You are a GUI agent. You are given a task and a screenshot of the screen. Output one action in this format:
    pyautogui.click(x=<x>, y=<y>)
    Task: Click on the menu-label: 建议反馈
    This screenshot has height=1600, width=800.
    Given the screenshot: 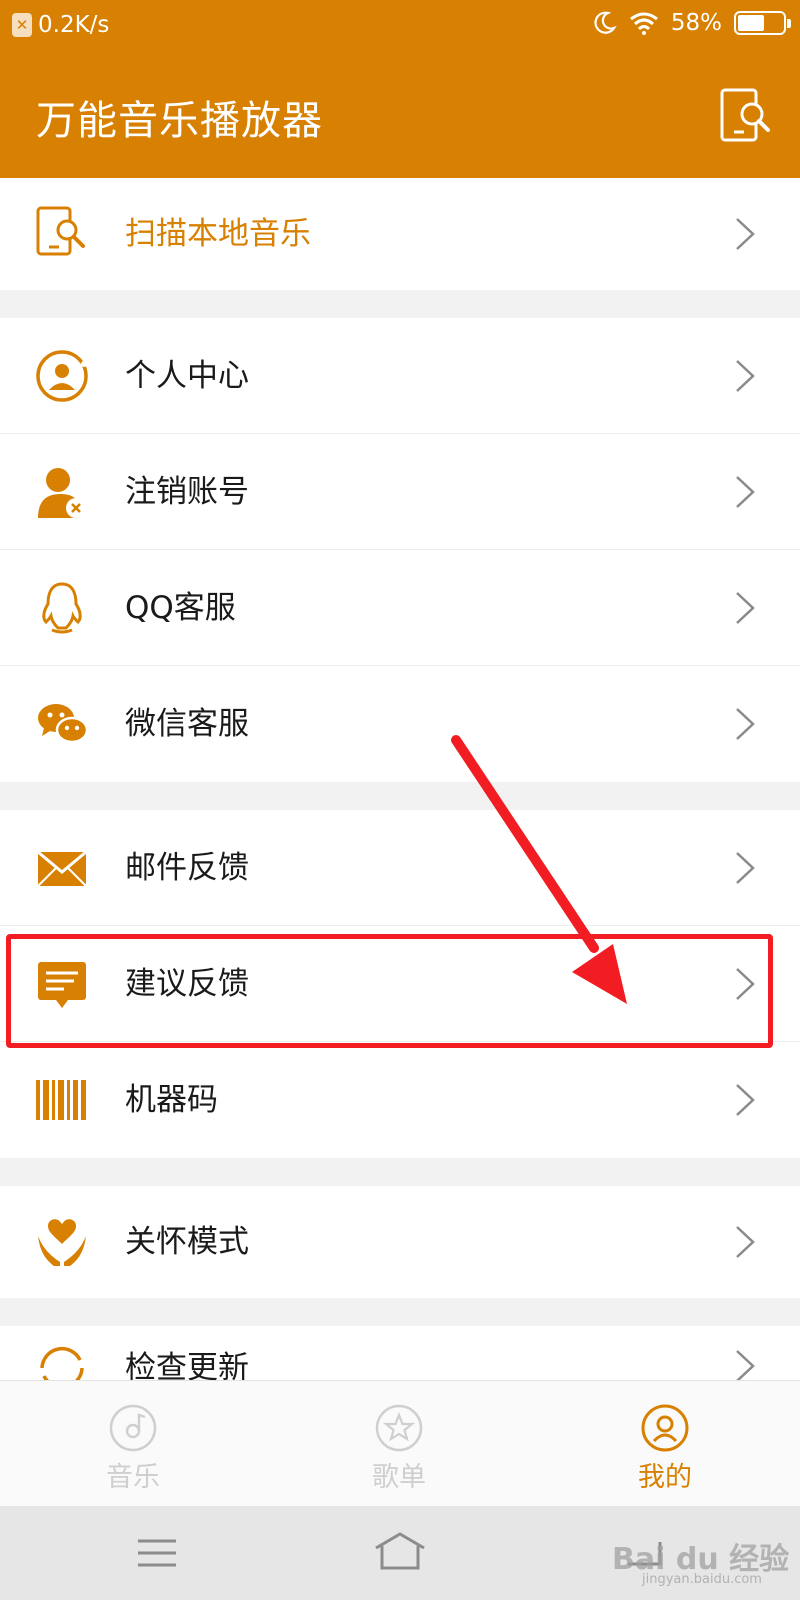 What is the action you would take?
    pyautogui.click(x=187, y=984)
    